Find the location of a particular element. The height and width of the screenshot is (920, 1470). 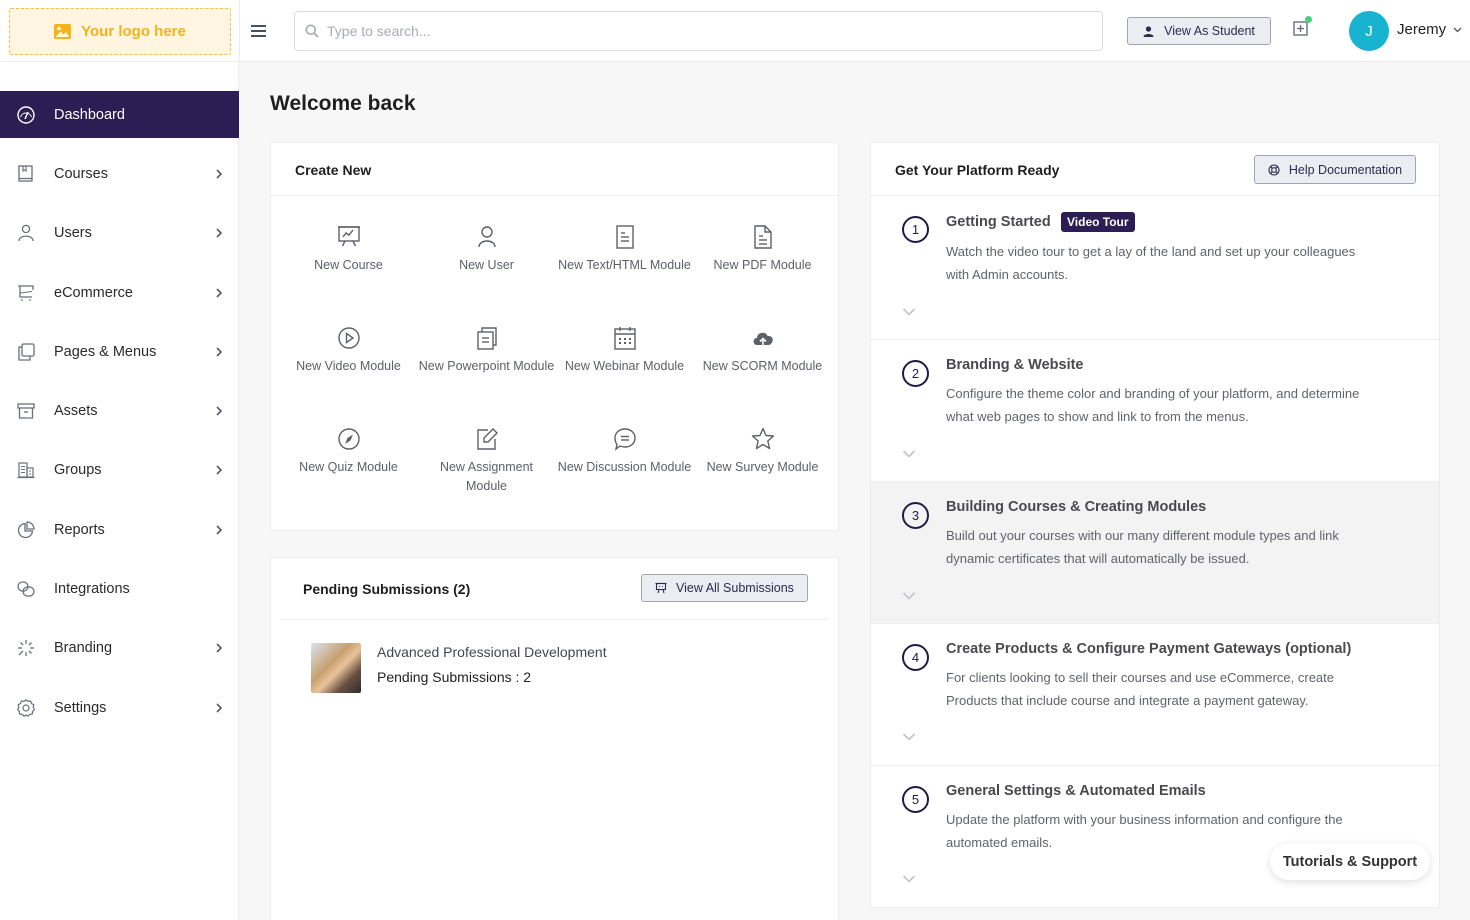

sidebar-item-settings: Settings is located at coordinates (119, 707).